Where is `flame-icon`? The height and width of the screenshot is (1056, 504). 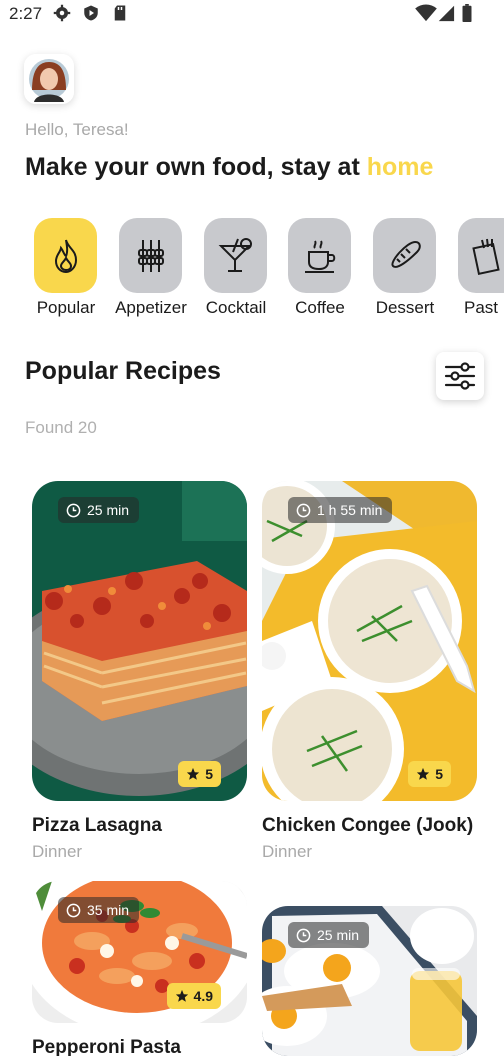
flame-icon is located at coordinates (66, 256).